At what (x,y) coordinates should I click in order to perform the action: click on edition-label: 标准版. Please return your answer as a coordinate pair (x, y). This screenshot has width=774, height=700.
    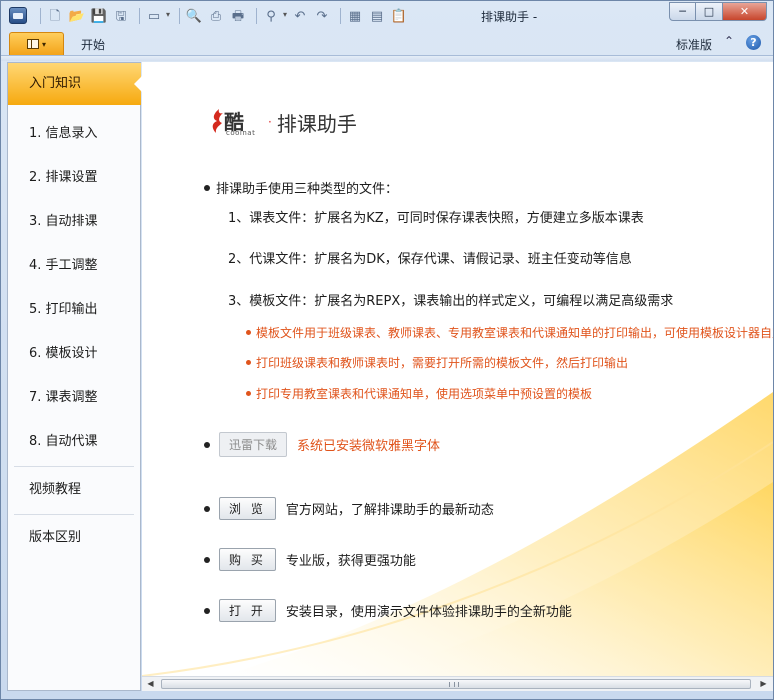
    Looking at the image, I should click on (694, 45).